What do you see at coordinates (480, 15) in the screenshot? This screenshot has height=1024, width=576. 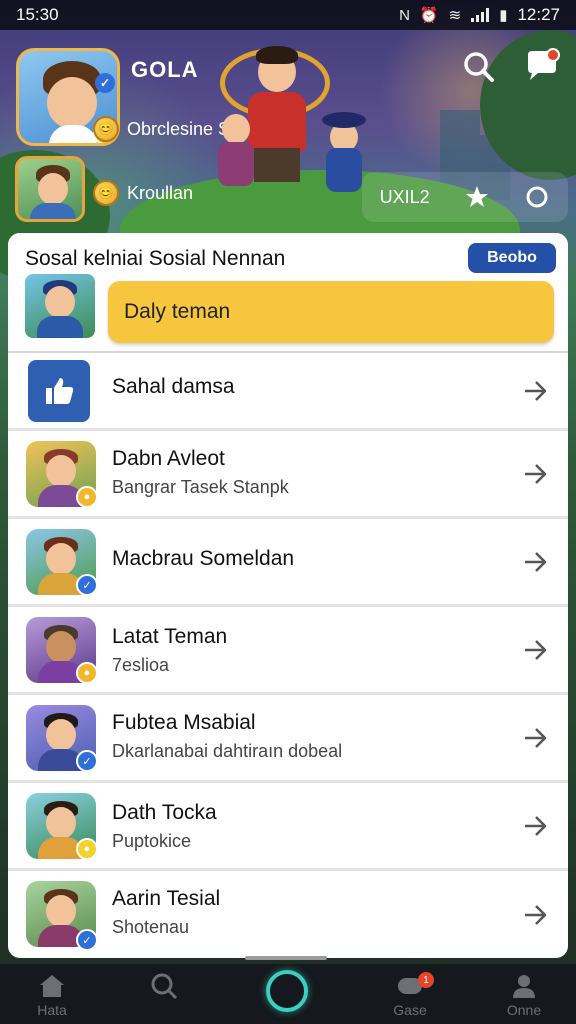 I see `signal-icon` at bounding box center [480, 15].